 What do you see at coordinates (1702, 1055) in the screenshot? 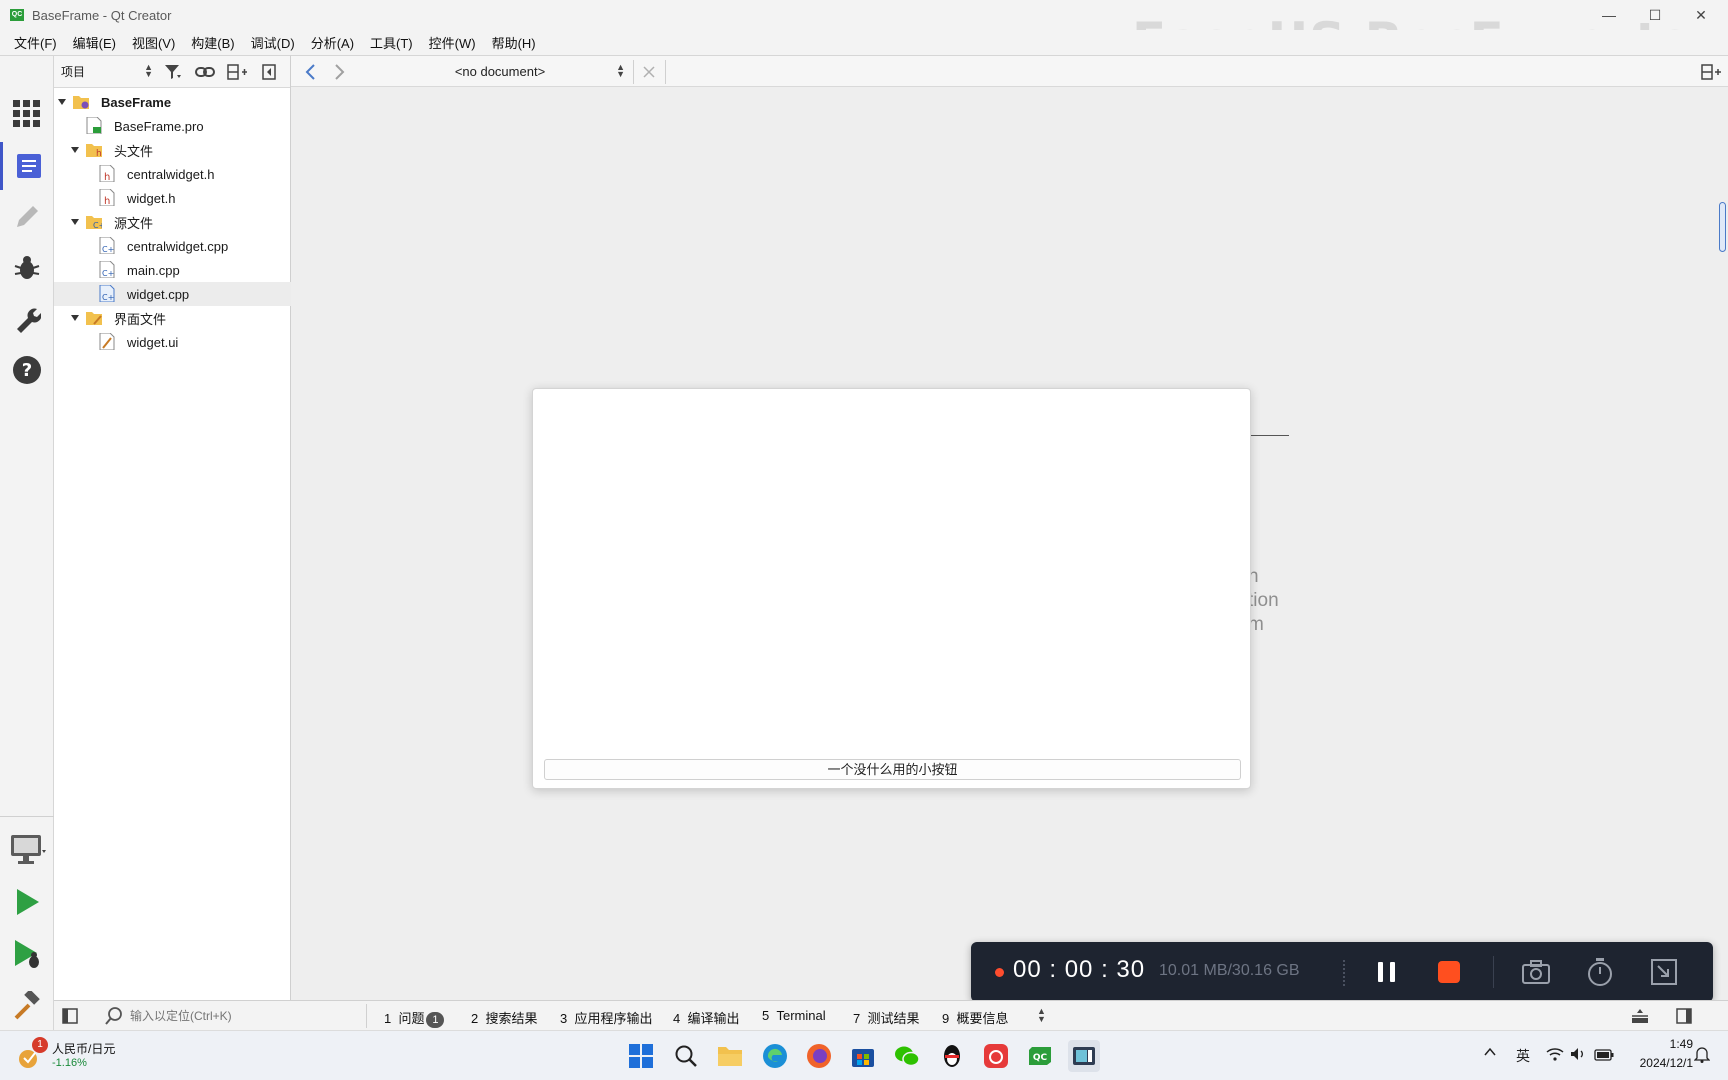
I see `notifications-button` at bounding box center [1702, 1055].